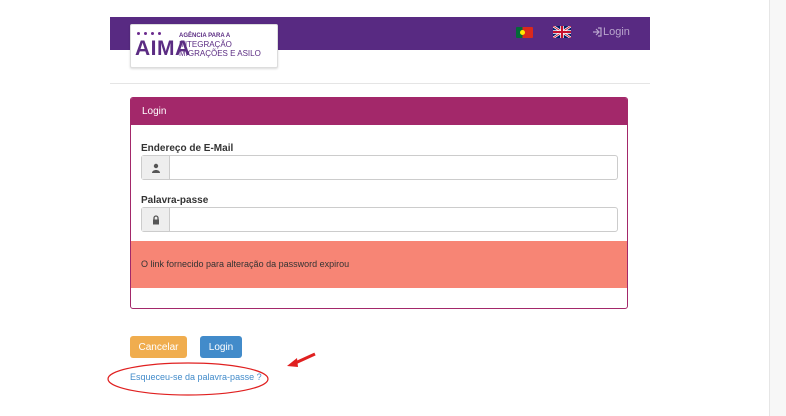  Describe the element at coordinates (187, 148) in the screenshot. I see `email-label: Endereço de E-Mail` at that location.